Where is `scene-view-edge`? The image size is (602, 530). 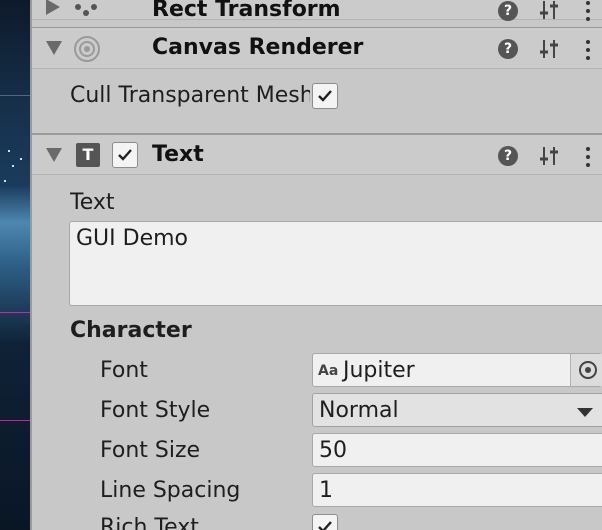
scene-view-edge is located at coordinates (15, 265).